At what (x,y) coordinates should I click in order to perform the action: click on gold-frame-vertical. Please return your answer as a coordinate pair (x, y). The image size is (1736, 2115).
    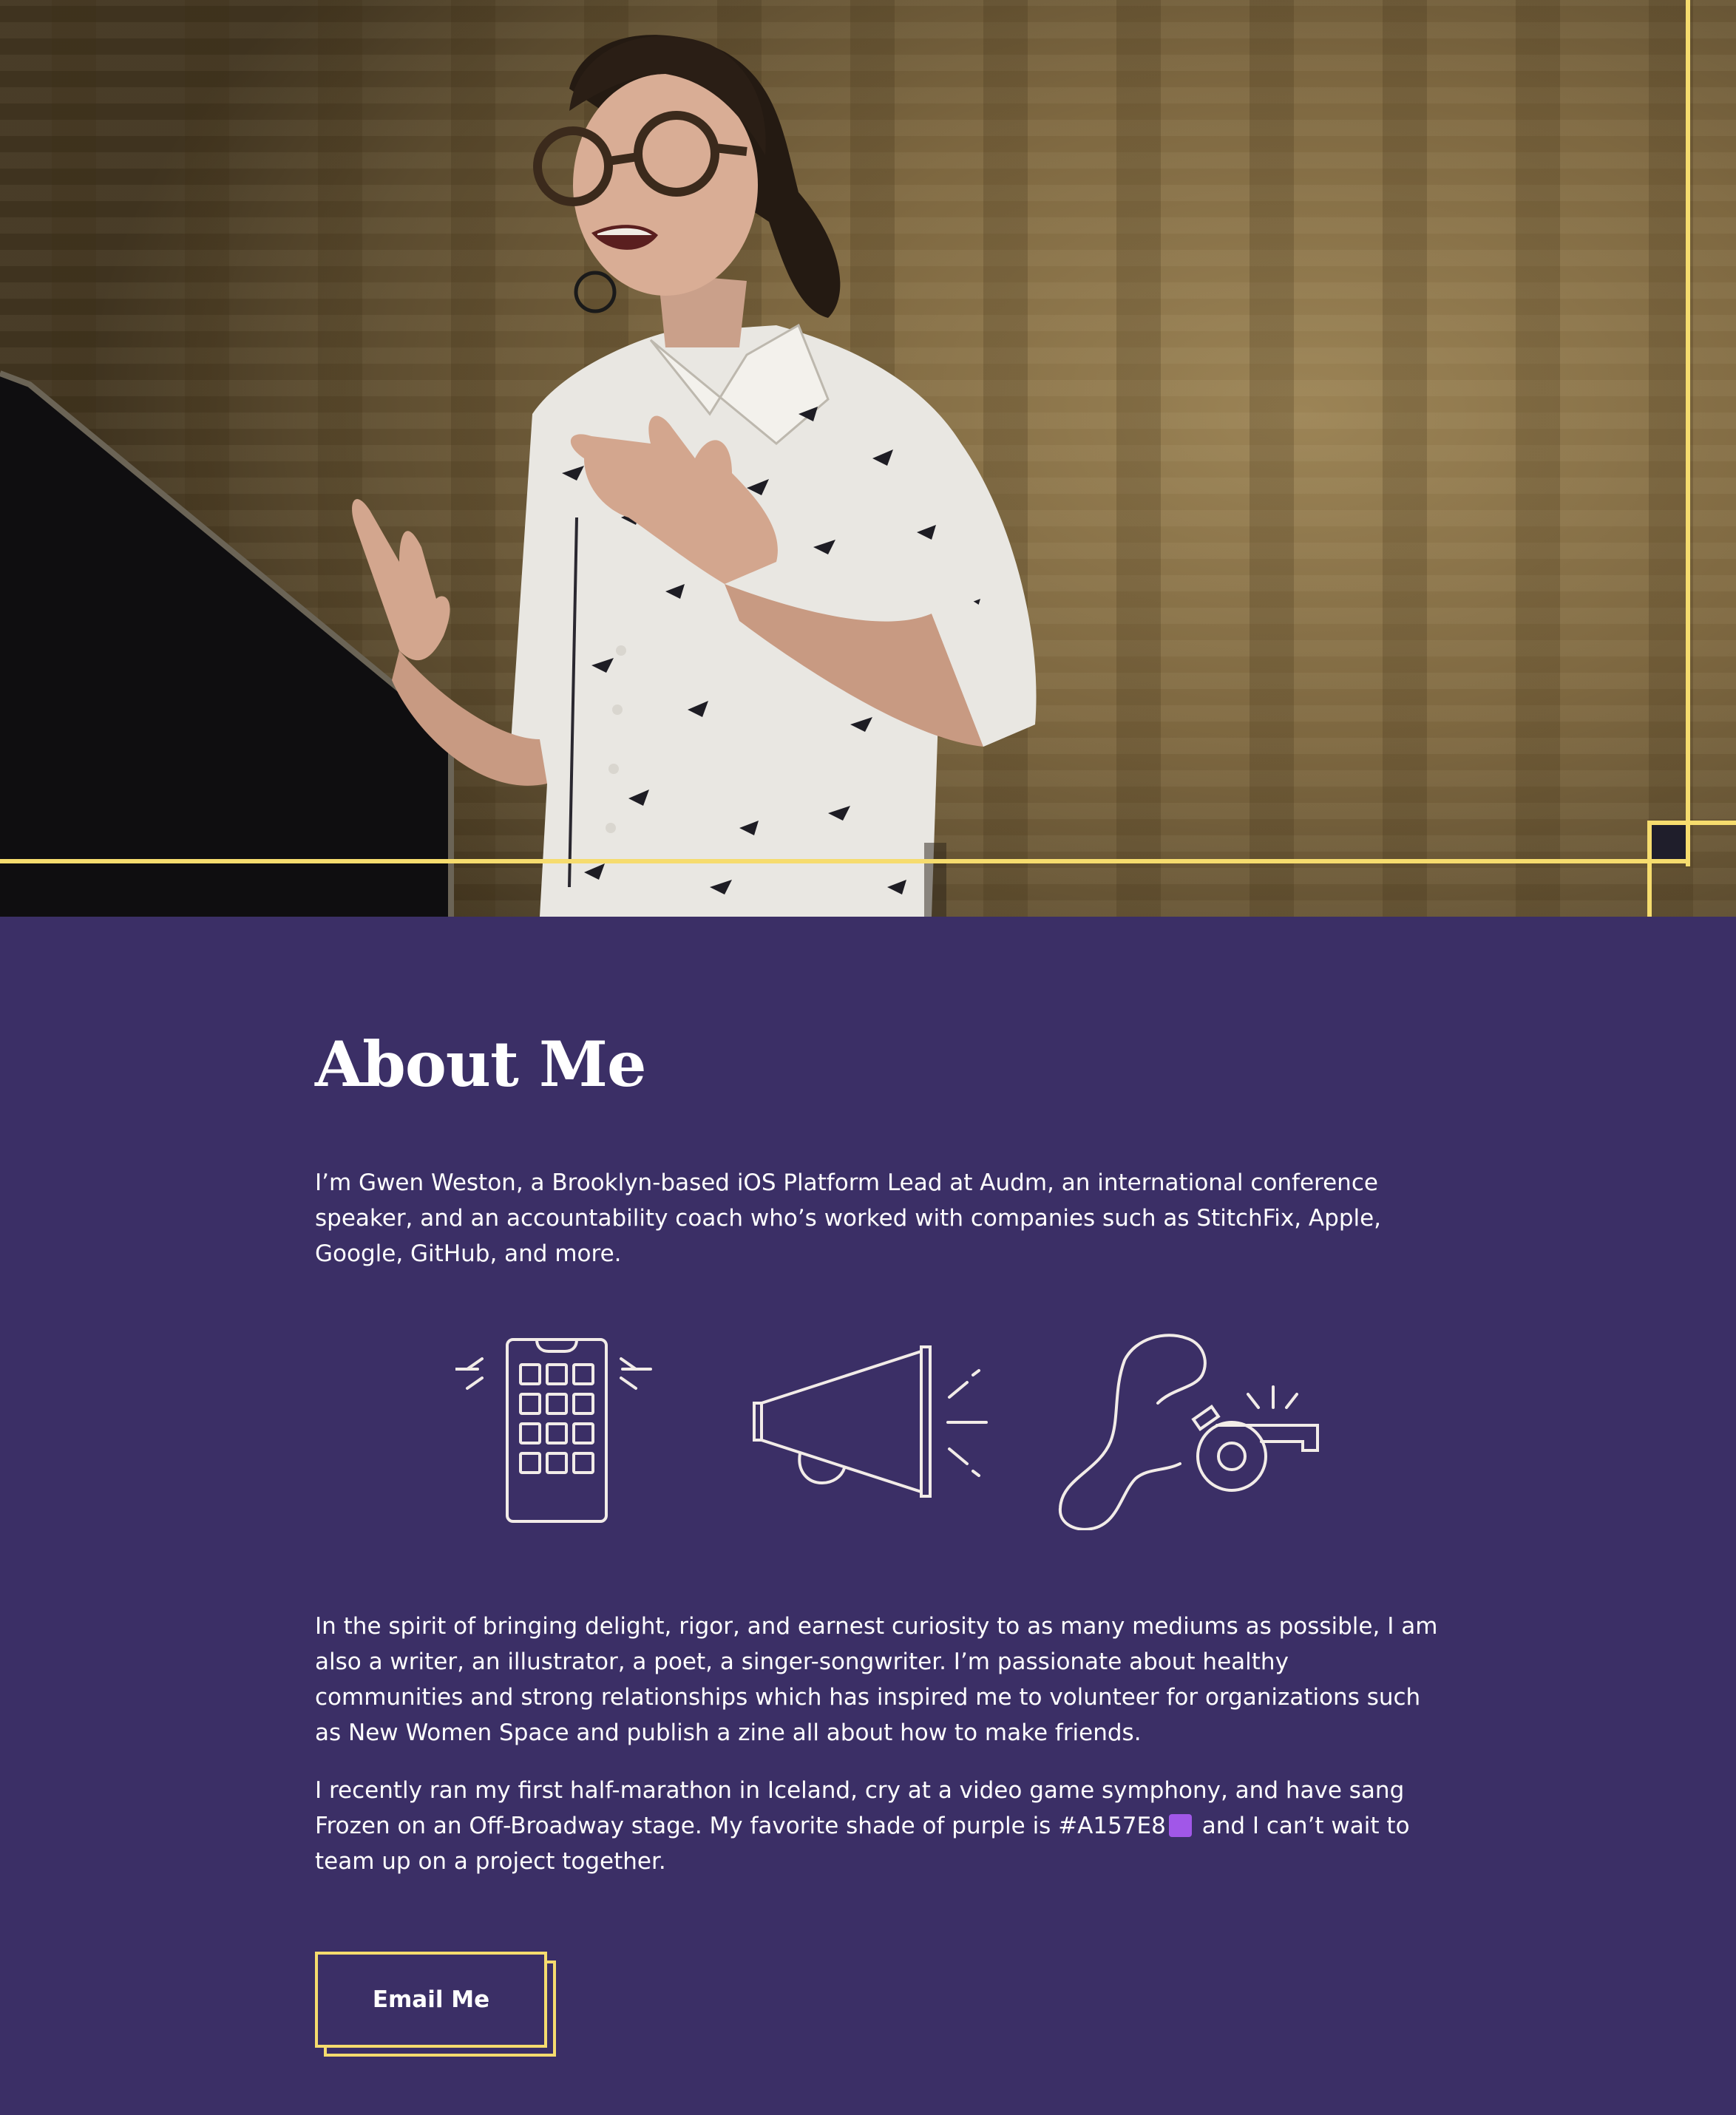
    Looking at the image, I should click on (1688, 433).